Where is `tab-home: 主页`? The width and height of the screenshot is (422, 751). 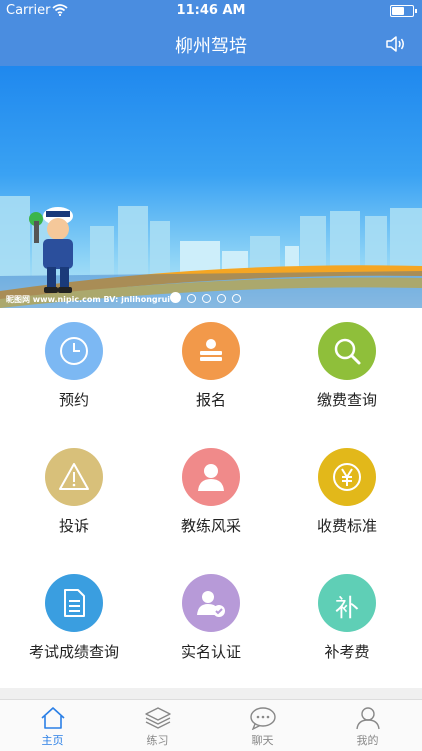
tab-home: 主页 is located at coordinates (52, 725).